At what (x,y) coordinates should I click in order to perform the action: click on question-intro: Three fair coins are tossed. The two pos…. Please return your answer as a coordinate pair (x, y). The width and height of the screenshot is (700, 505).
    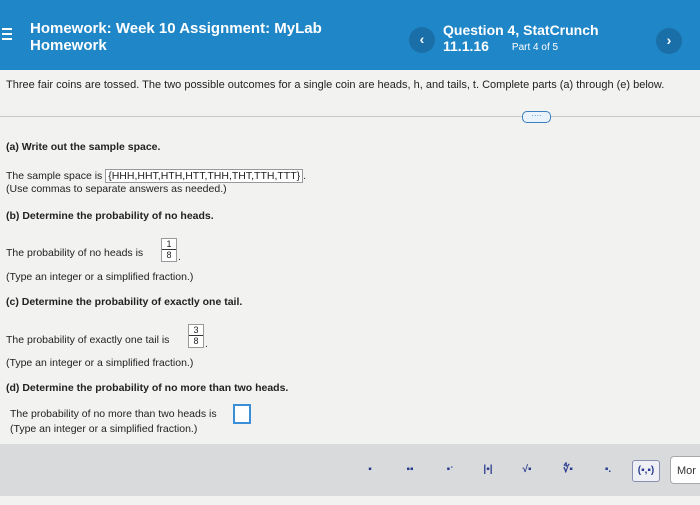
    Looking at the image, I should click on (335, 85).